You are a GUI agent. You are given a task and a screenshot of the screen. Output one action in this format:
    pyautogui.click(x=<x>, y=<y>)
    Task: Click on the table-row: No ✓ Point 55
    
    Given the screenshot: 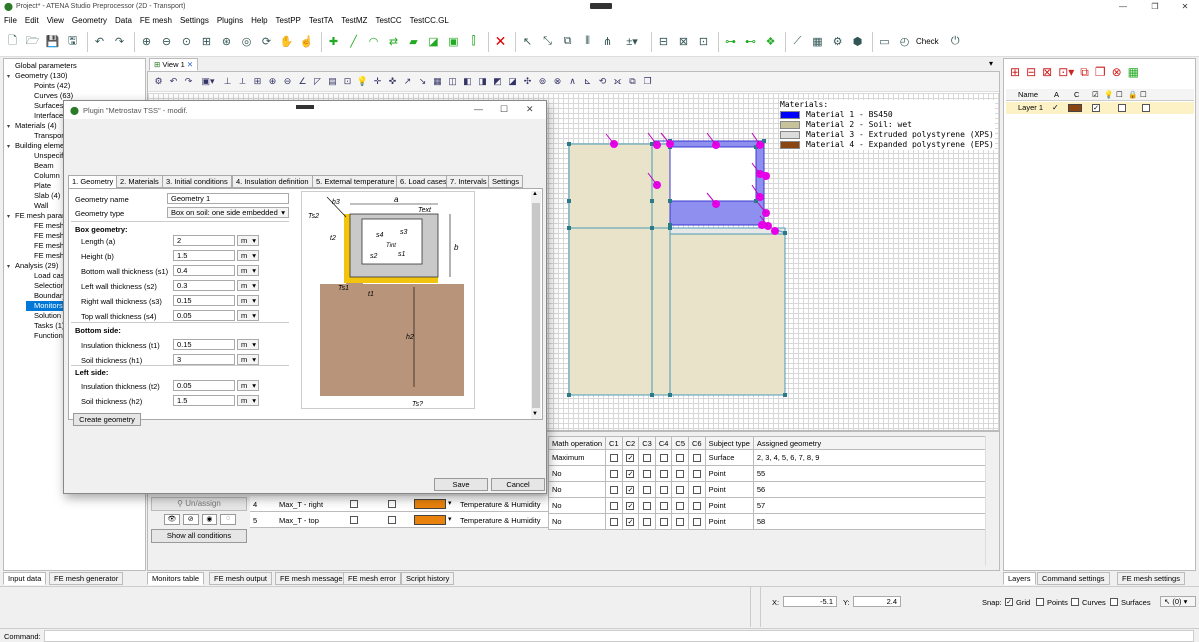 What is the action you would take?
    pyautogui.click(x=770, y=473)
    